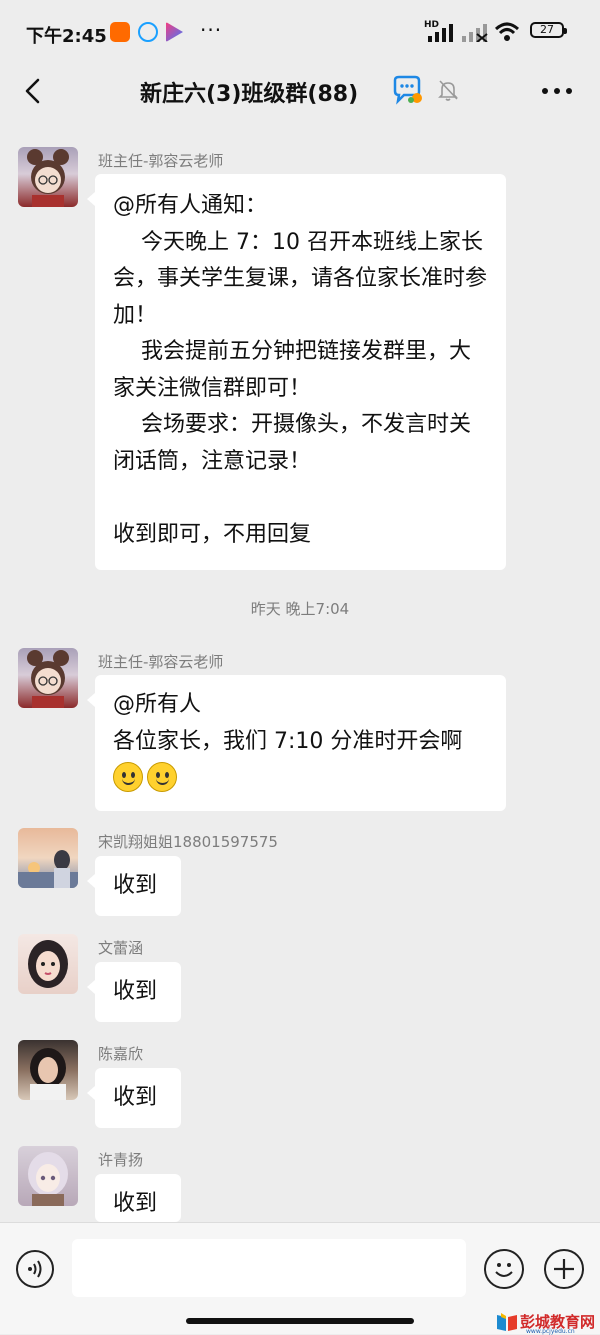 The width and height of the screenshot is (600, 1335). Describe the element at coordinates (288, 723) in the screenshot. I see `message-text: @所有人 各位家长，我们 7:10 分准时开会啊` at that location.